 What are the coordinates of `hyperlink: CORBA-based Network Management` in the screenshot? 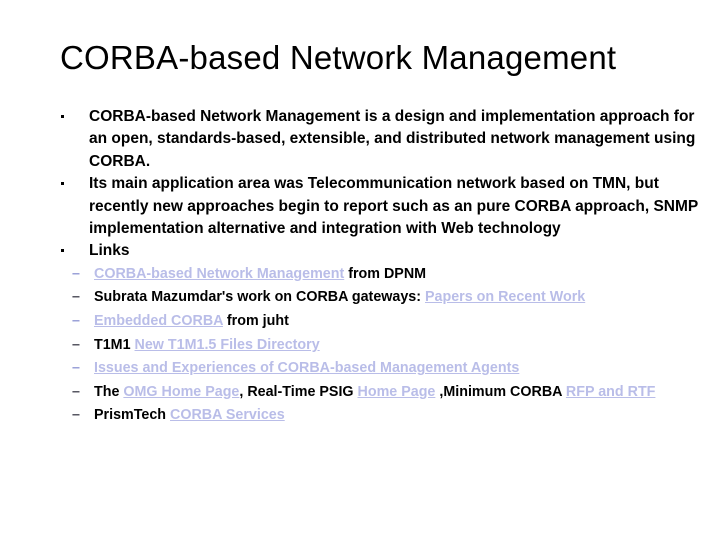 It's located at (219, 274).